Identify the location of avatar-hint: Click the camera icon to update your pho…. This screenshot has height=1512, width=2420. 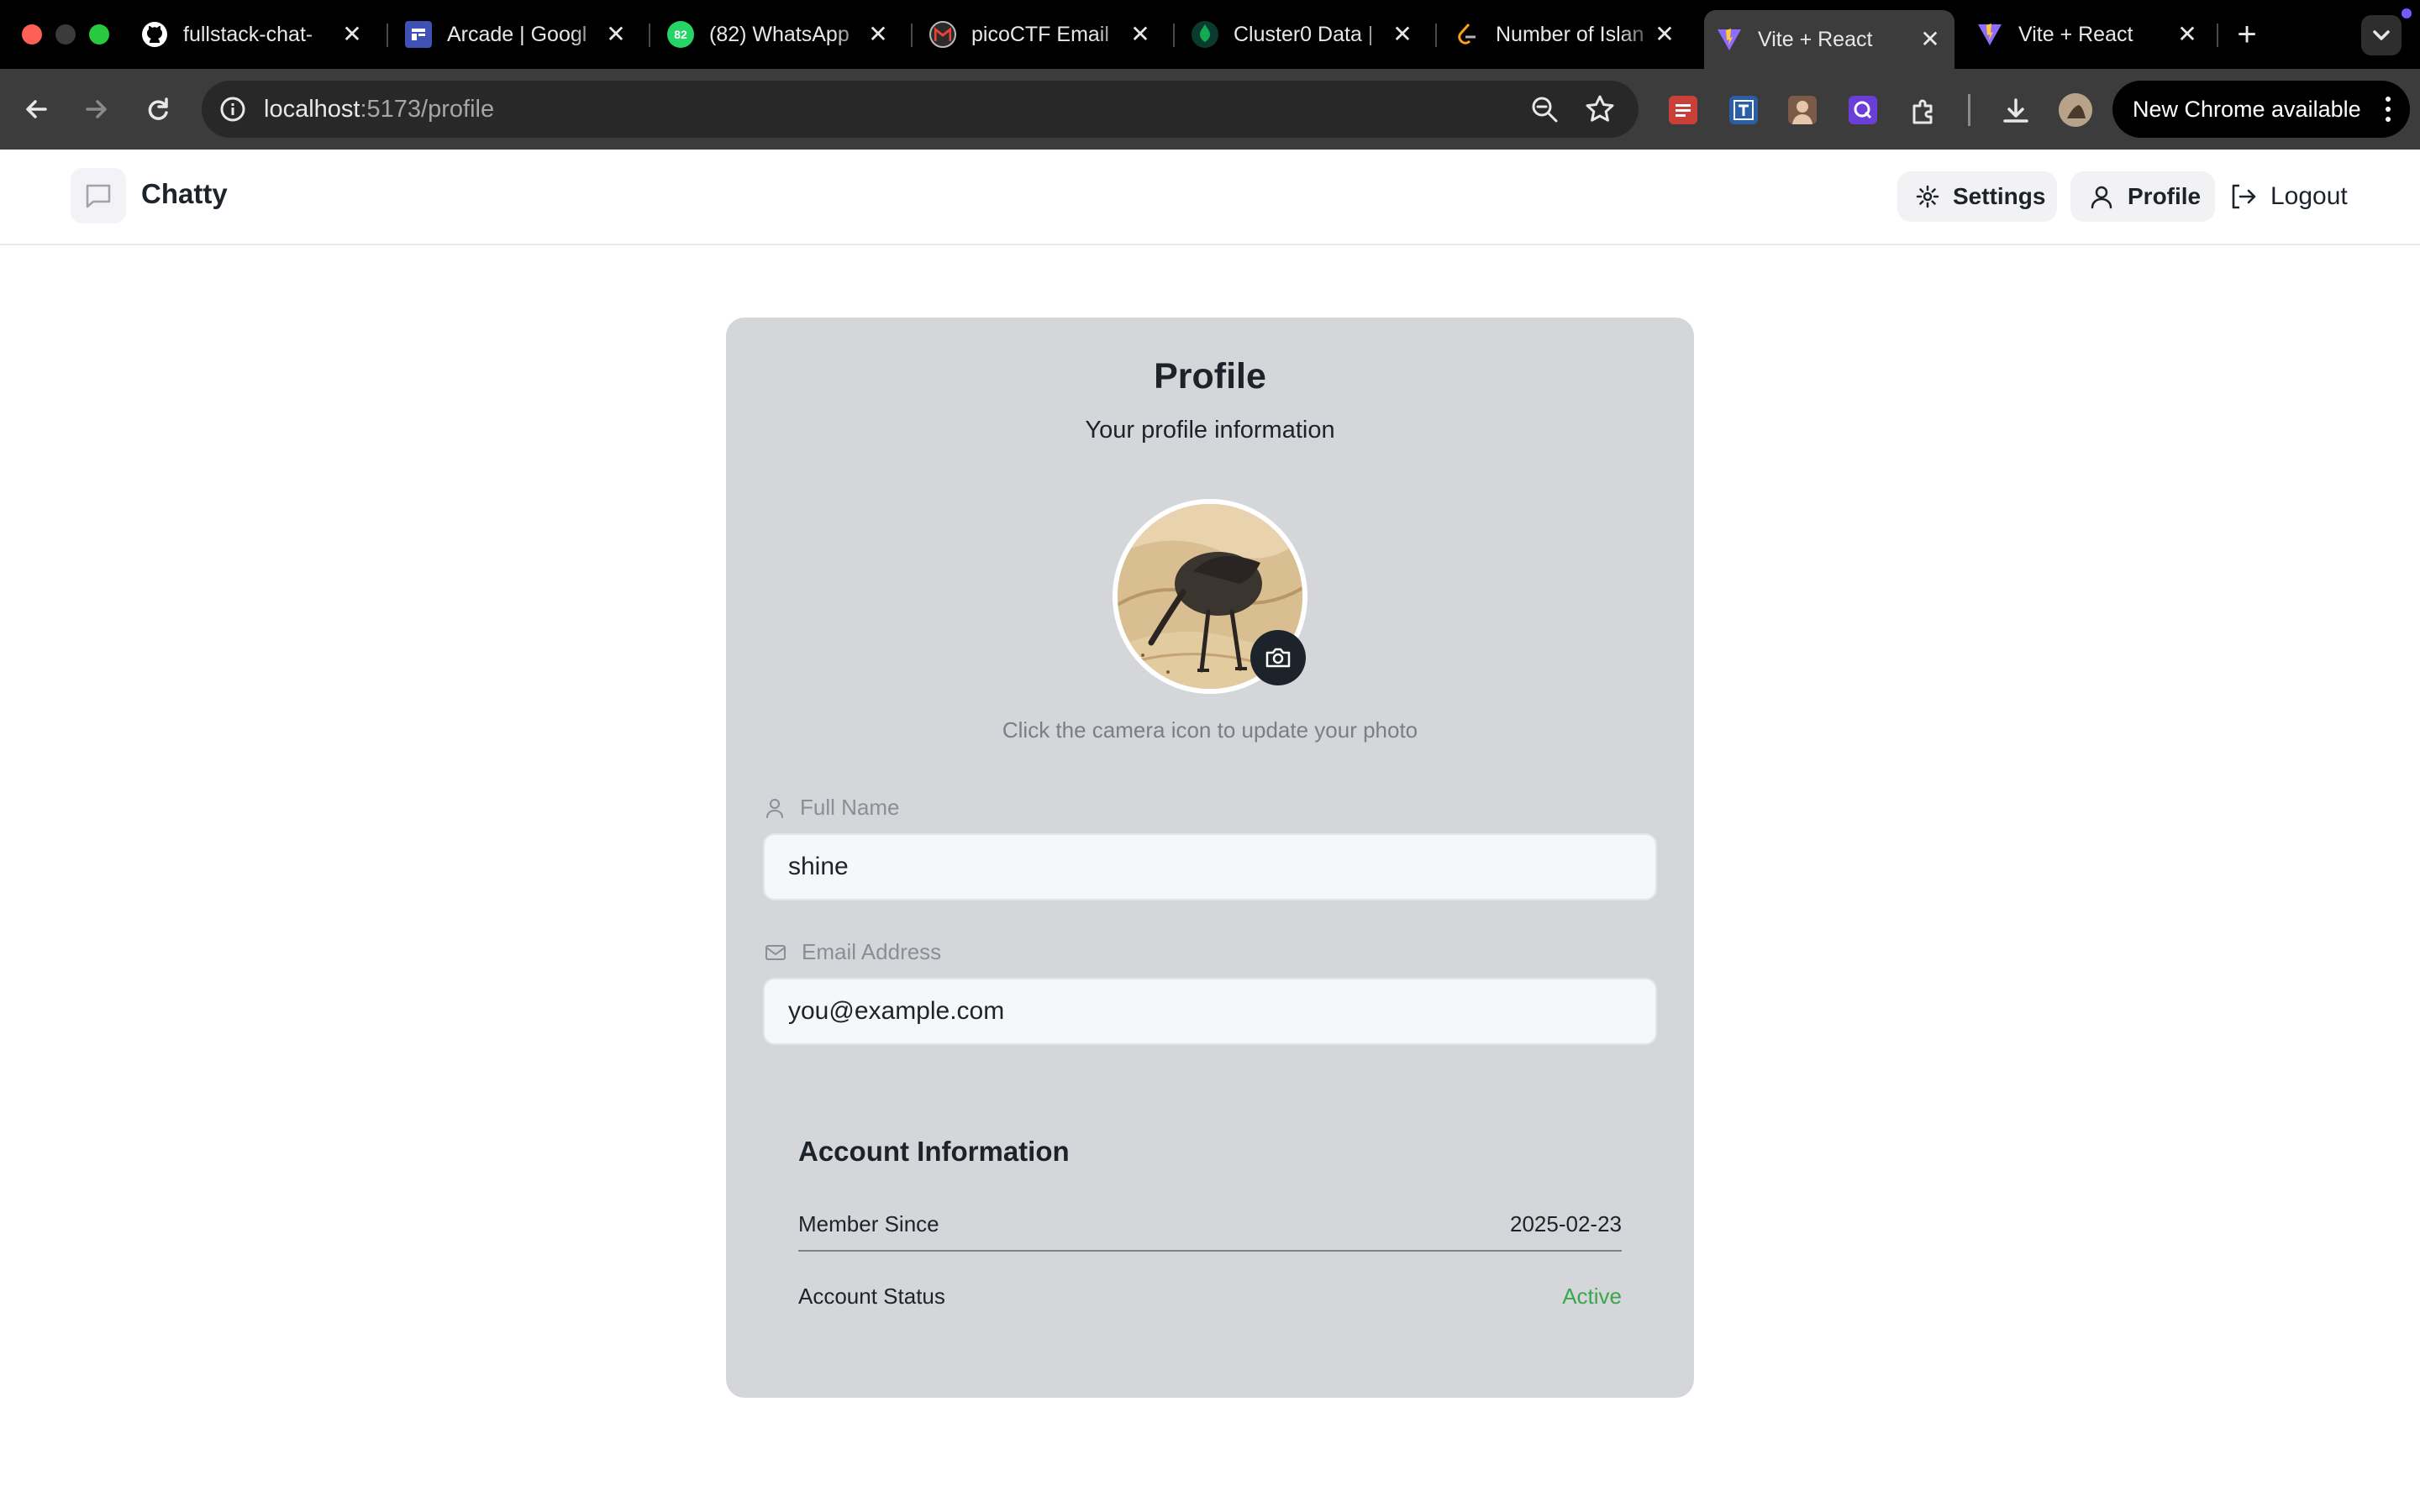
(1210, 730).